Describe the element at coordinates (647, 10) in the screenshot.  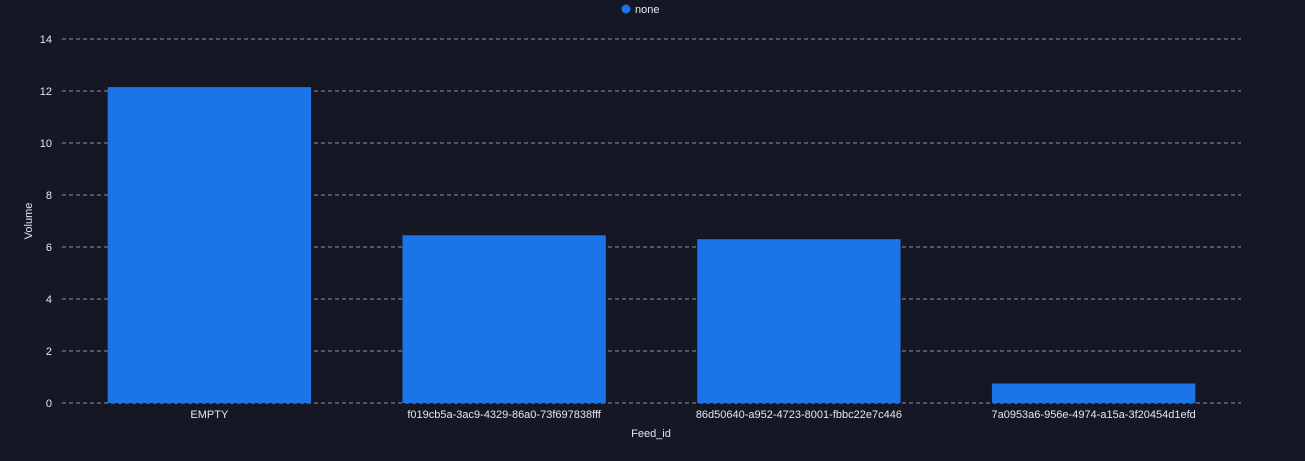
I see `legend-label: none` at that location.